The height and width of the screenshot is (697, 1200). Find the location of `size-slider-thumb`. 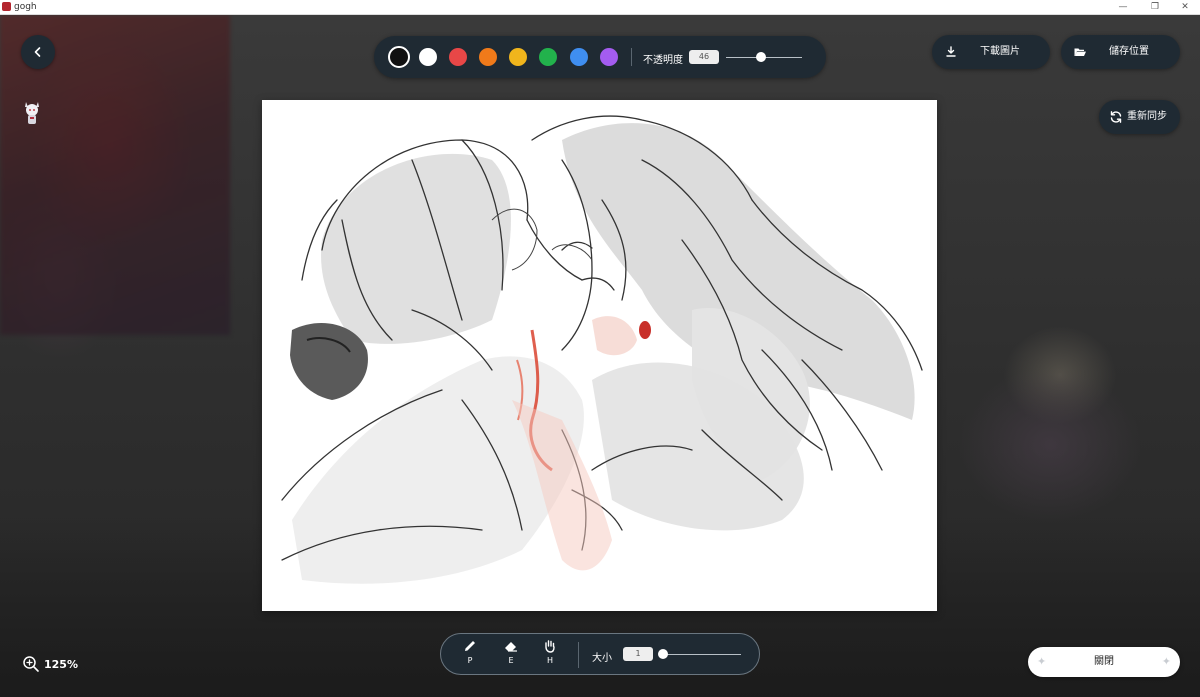

size-slider-thumb is located at coordinates (663, 654).